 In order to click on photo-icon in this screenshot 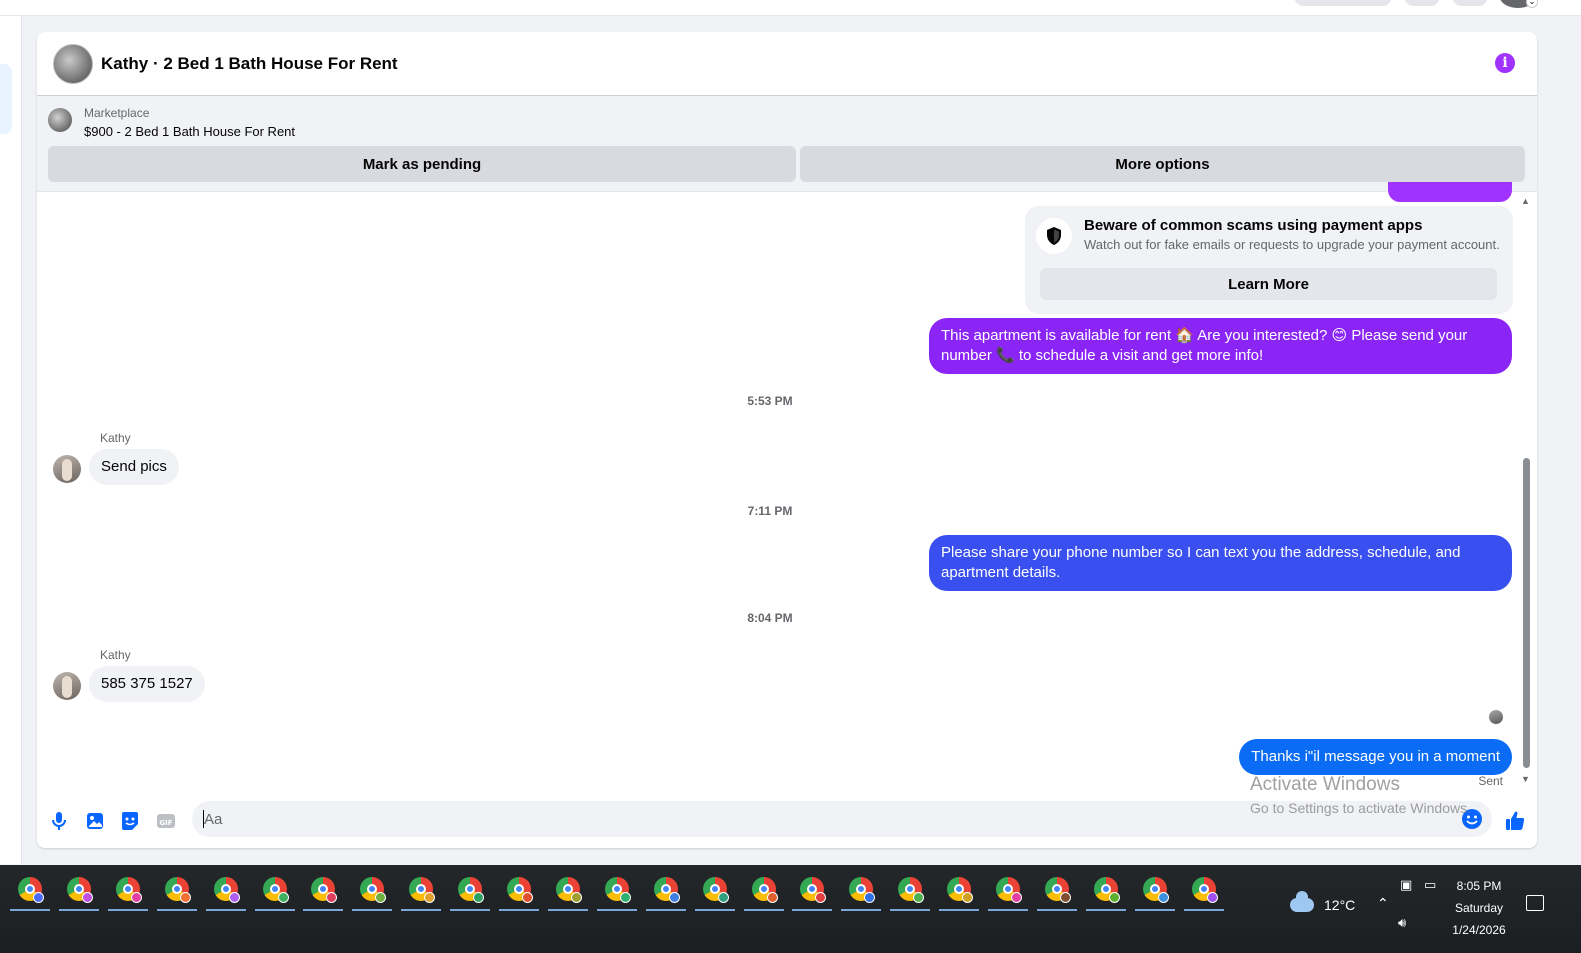, I will do `click(95, 821)`.